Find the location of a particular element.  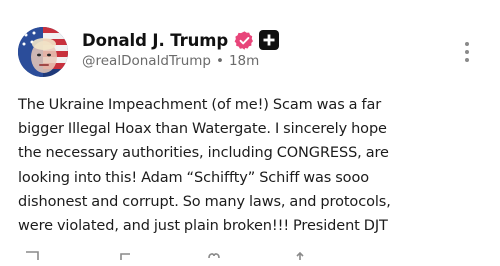

share-icon is located at coordinates (300, 253).